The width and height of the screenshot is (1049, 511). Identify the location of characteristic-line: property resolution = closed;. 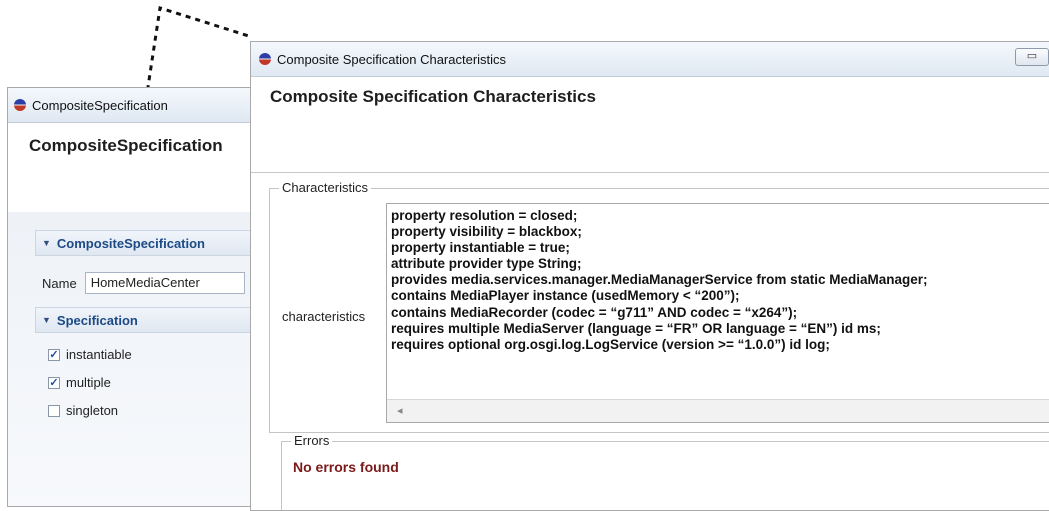
(484, 215).